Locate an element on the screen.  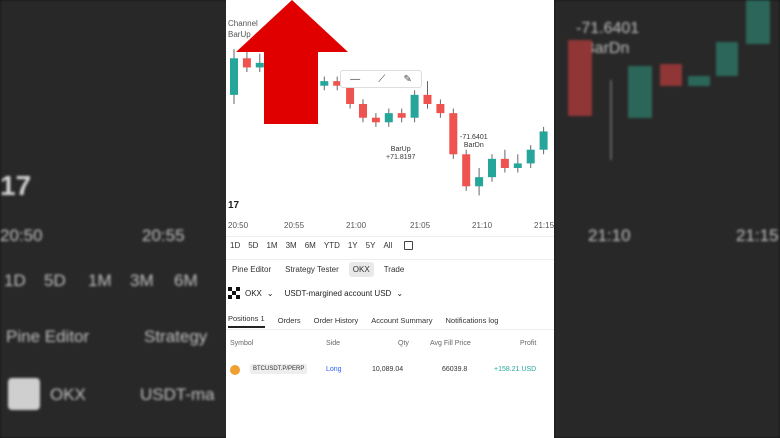
subtab-orders: Orders is located at coordinates (289, 320).